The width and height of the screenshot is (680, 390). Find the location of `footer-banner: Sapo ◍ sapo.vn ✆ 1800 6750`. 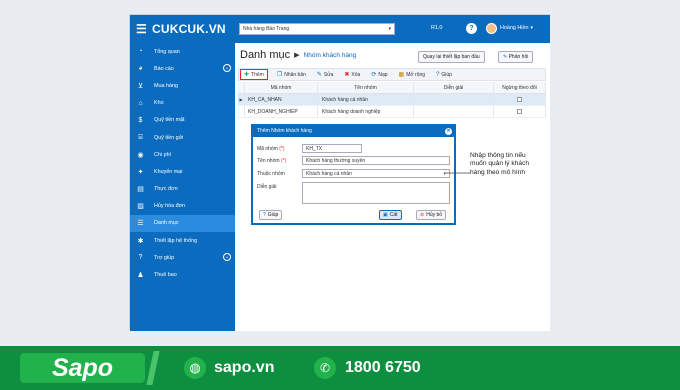

footer-banner: Sapo ◍ sapo.vn ✆ 1800 6750 is located at coordinates (340, 368).